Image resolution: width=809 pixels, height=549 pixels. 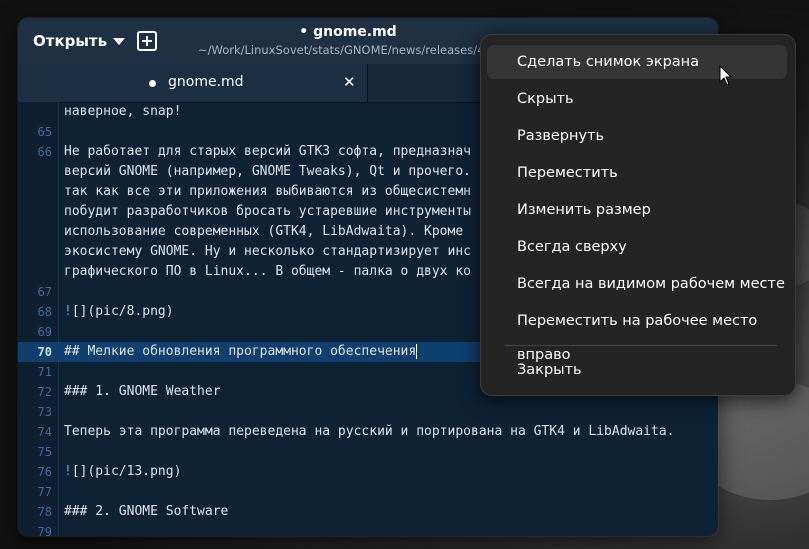 What do you see at coordinates (206, 82) in the screenshot?
I see `tab-label: gnome.md` at bounding box center [206, 82].